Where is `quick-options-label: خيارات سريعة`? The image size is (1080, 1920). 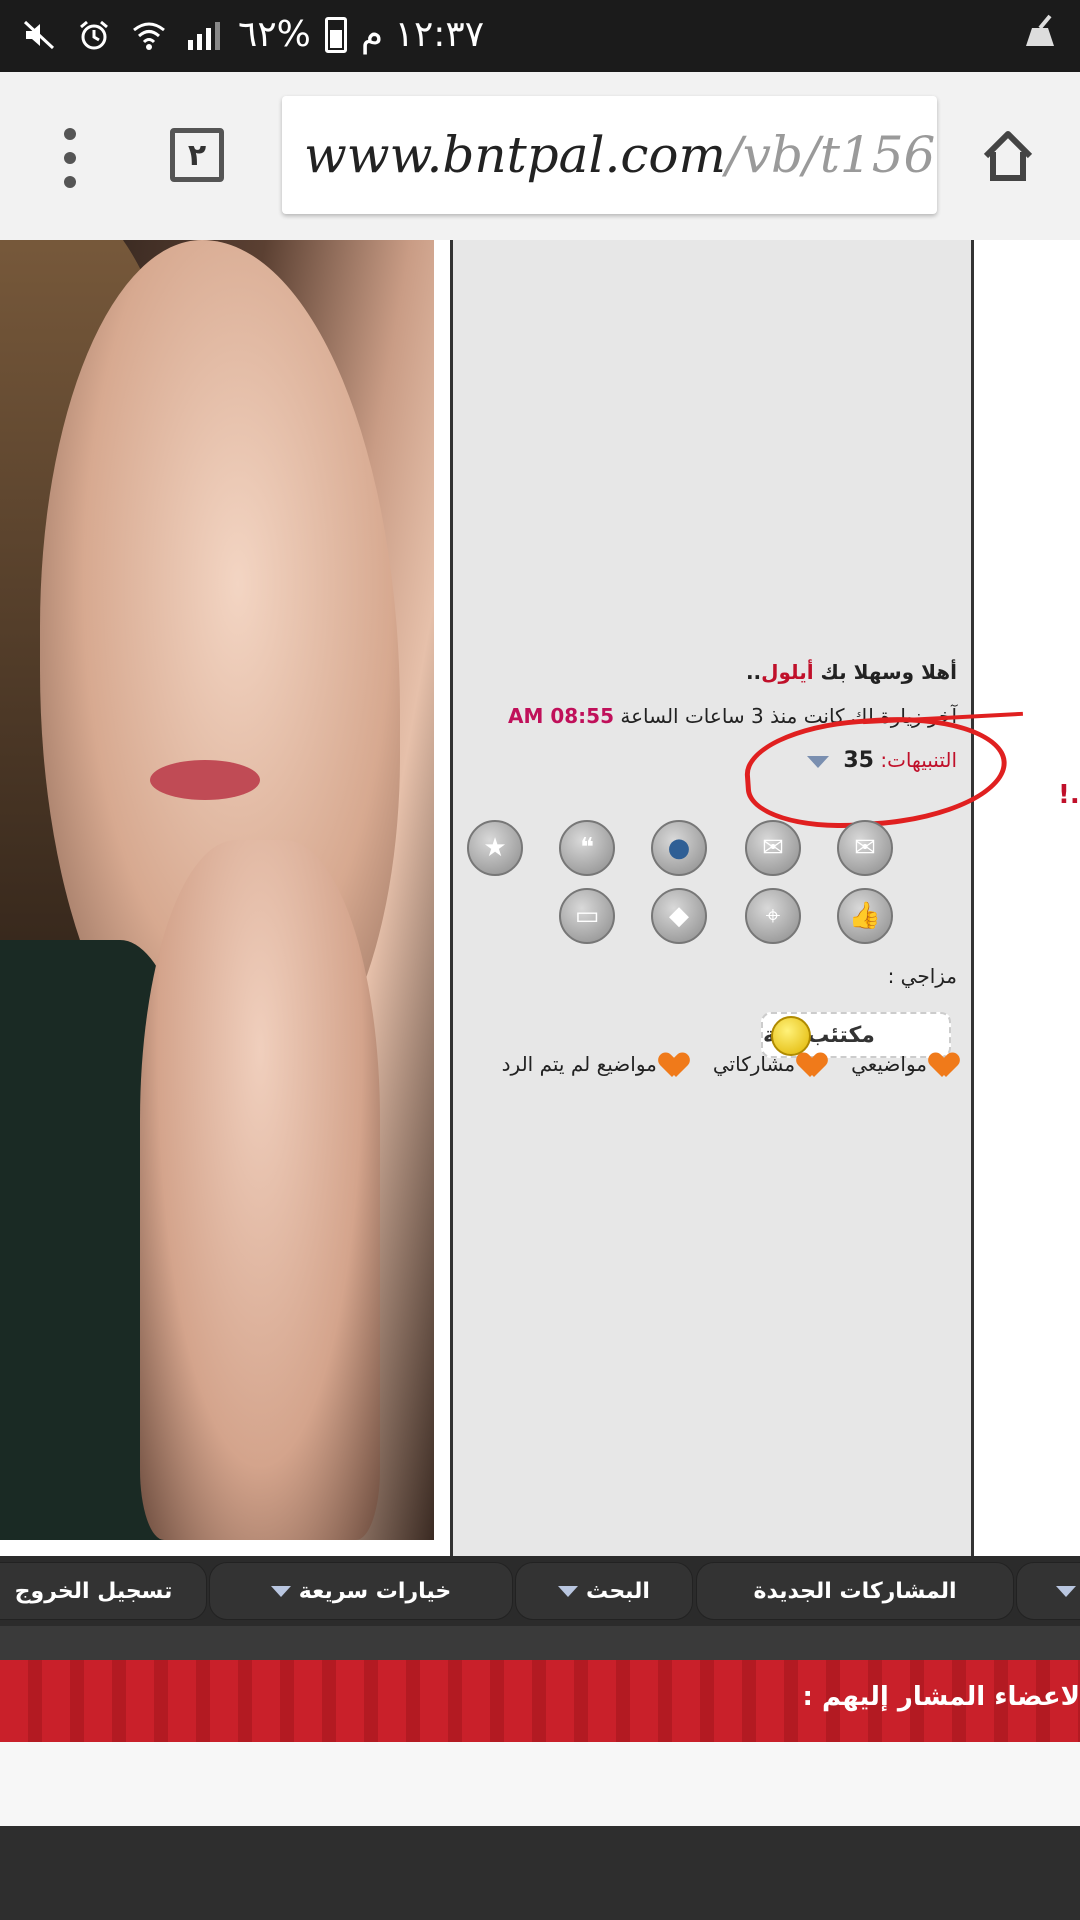
quick-options-label: خيارات سريعة is located at coordinates (375, 1591).